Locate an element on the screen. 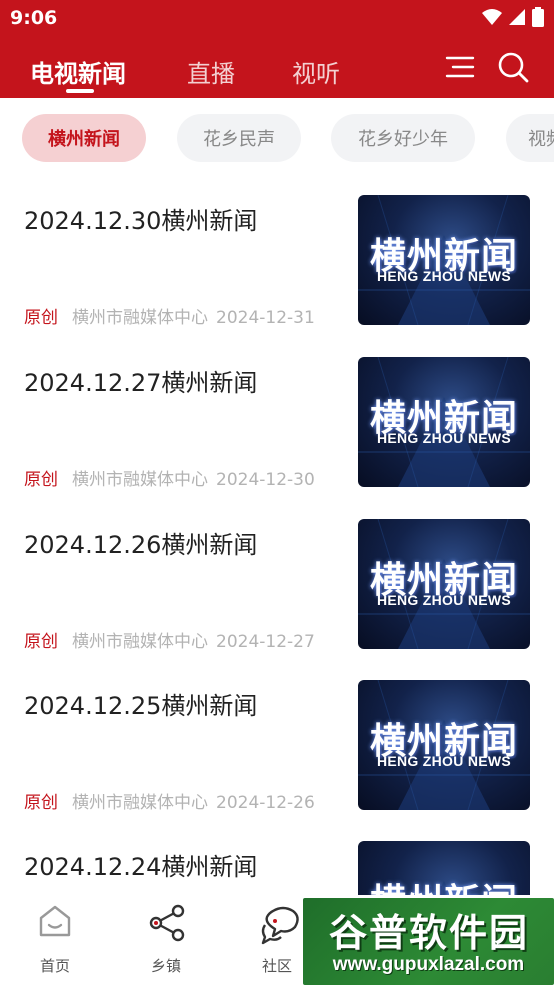  news-title: 2024.12.26横州新闻 is located at coordinates (141, 545).